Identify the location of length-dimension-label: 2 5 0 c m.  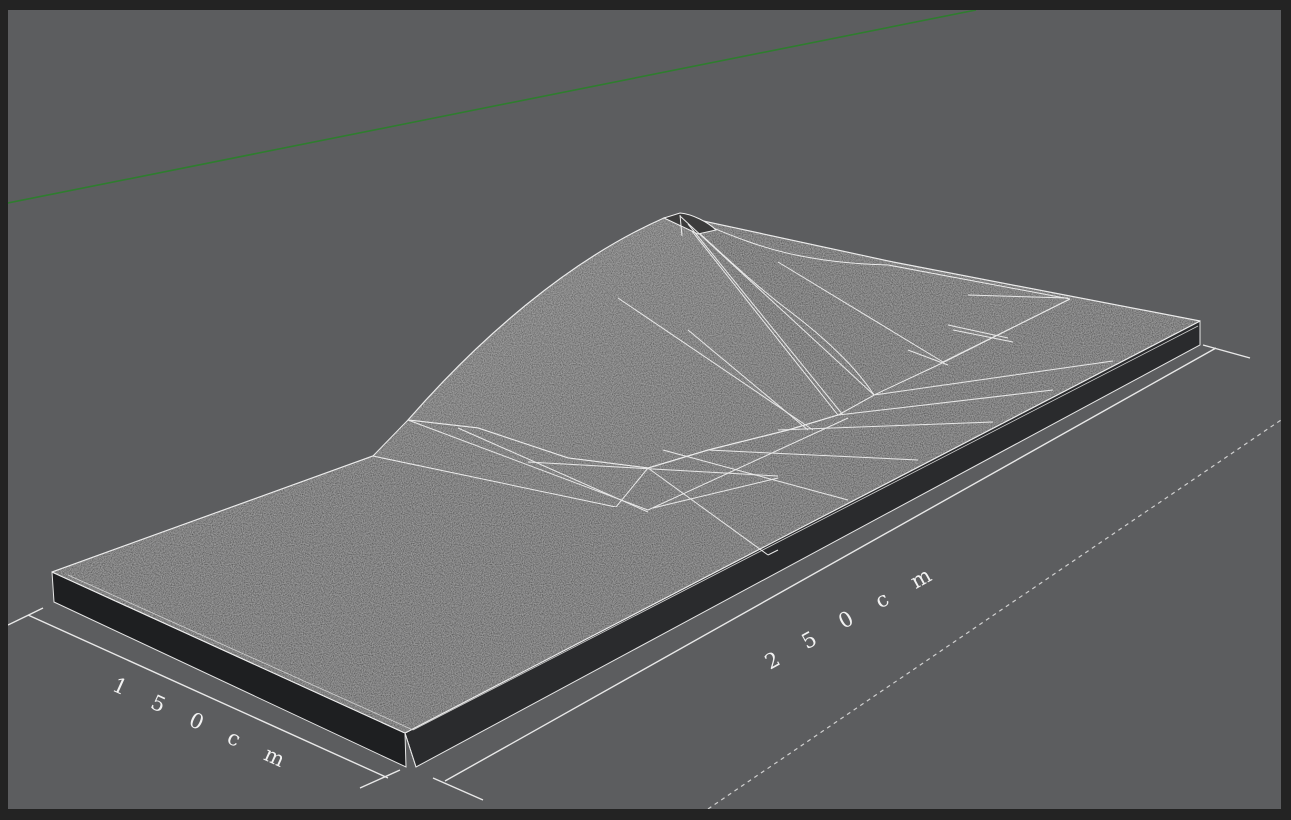
(853, 616).